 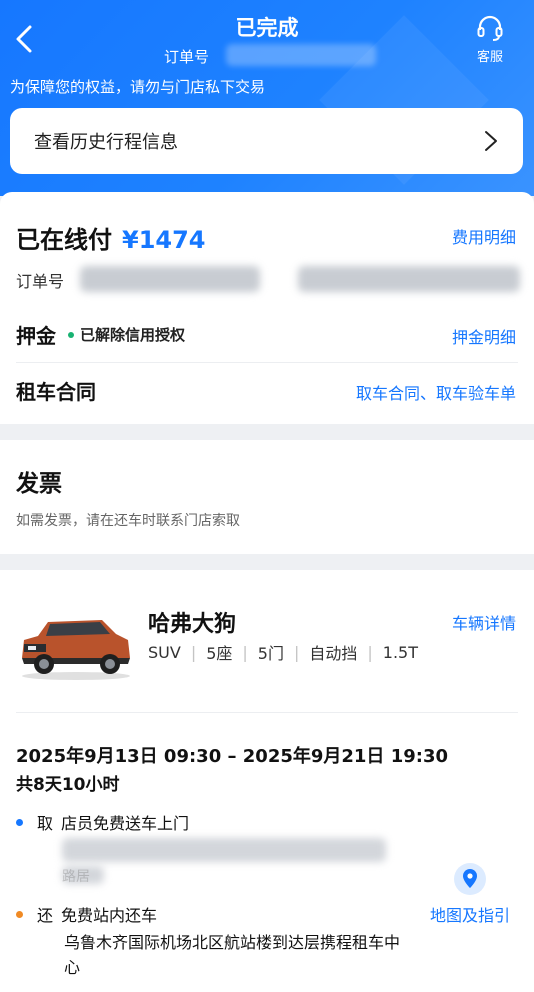 What do you see at coordinates (109, 915) in the screenshot?
I see `return-method: 免费站内还车` at bounding box center [109, 915].